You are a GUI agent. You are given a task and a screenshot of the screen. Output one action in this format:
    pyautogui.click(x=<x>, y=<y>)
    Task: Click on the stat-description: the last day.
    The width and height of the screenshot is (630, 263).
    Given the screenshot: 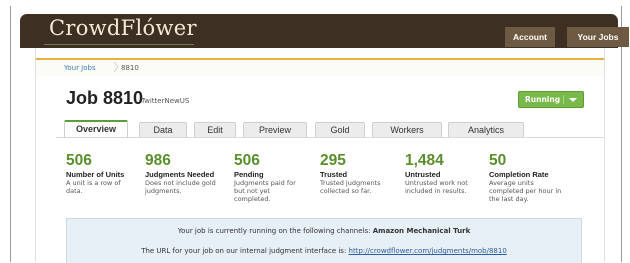 What is the action you would take?
    pyautogui.click(x=509, y=199)
    